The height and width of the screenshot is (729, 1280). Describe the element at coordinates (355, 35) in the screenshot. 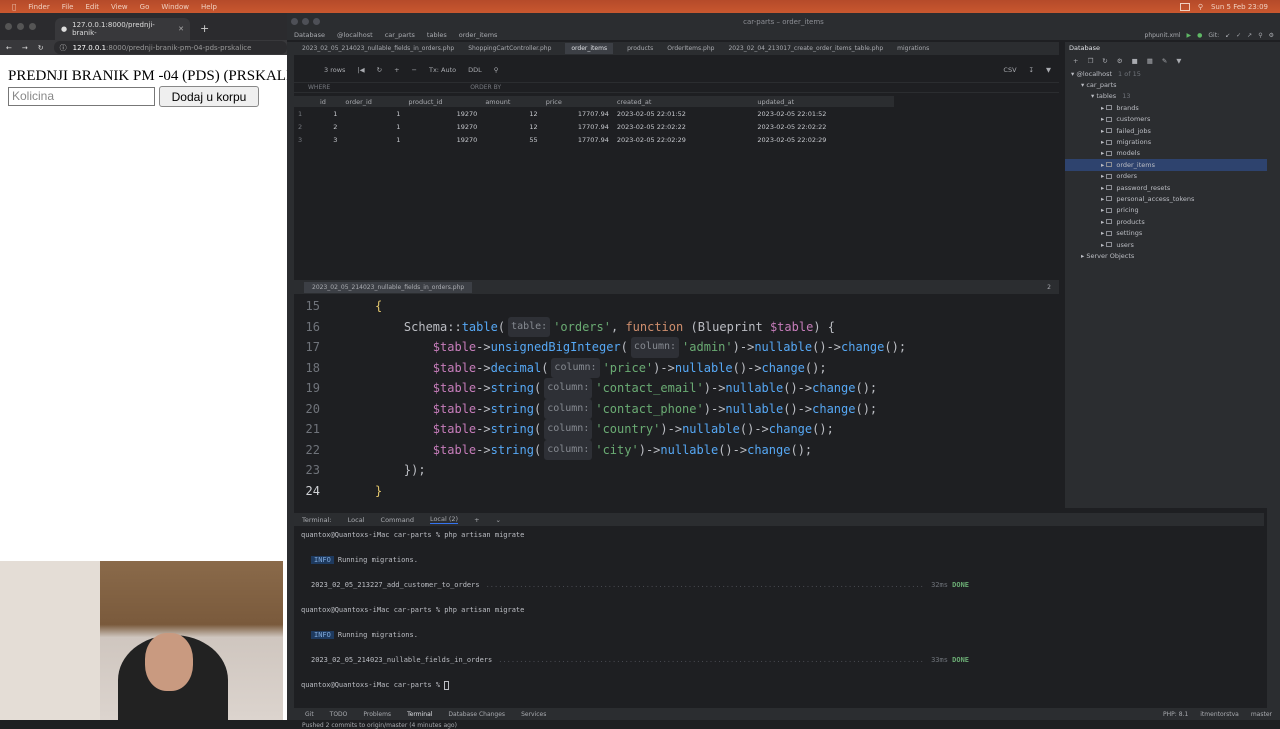

I see `breadcrumb-localhost: @localhost` at that location.